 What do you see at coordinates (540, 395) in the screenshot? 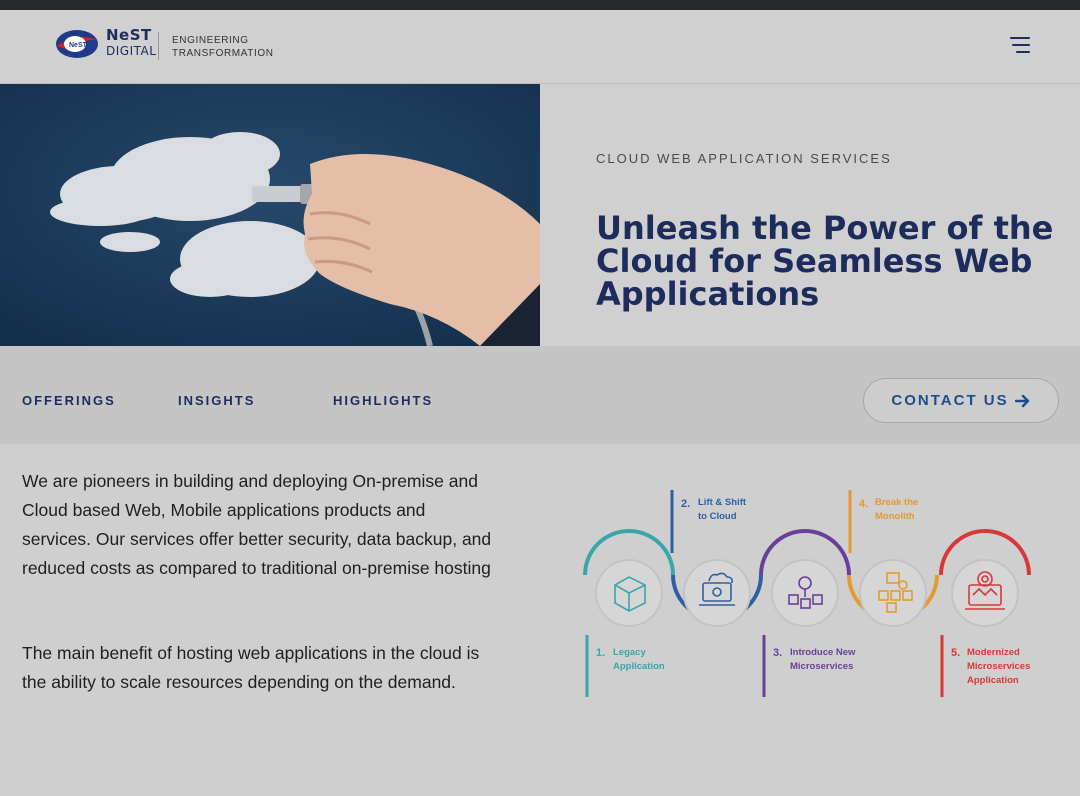
I see `sub-navigation: OFFERINGS INSIGHTS HIGHLIGHTS CONTACT US` at bounding box center [540, 395].